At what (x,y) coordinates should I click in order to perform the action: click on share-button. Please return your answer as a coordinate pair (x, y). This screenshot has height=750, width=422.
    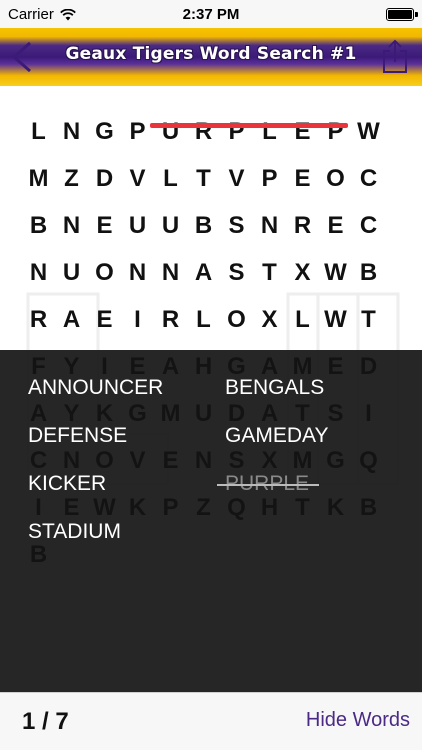
    Looking at the image, I should click on (395, 56).